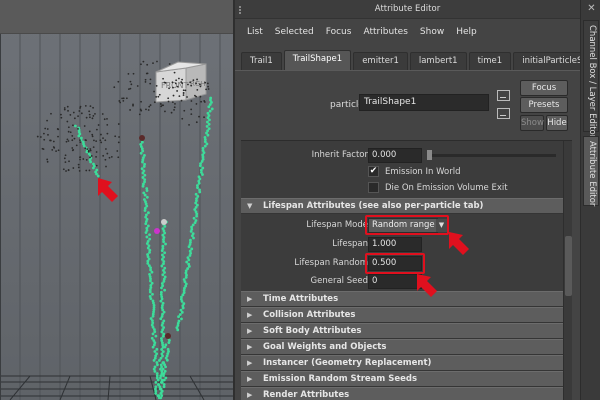 The height and width of the screenshot is (400, 600). I want to click on general-seed-field: 0, so click(395, 281).